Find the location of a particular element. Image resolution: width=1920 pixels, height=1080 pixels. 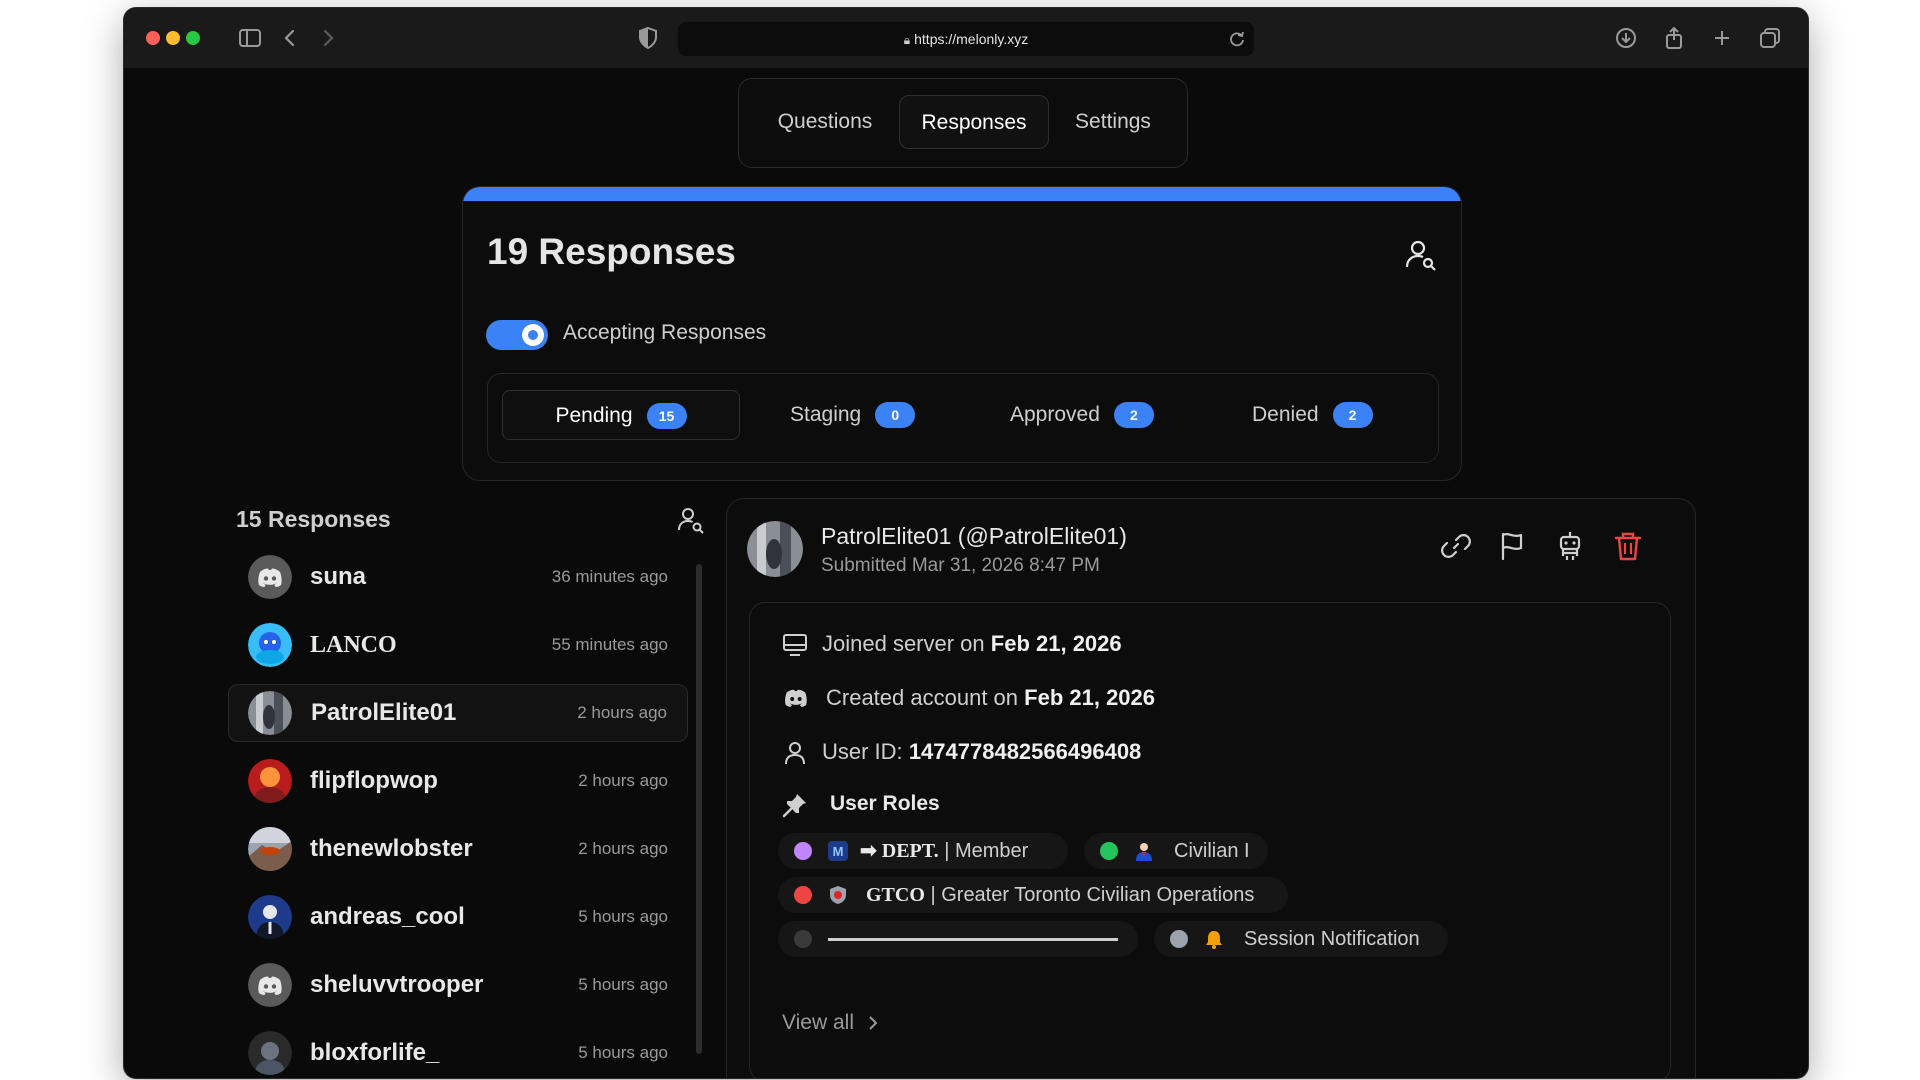

svg-text: M is located at coordinates (838, 851).